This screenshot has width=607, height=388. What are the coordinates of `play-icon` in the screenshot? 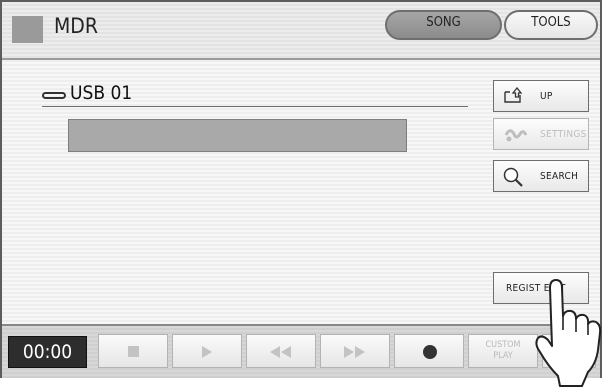 It's located at (207, 352).